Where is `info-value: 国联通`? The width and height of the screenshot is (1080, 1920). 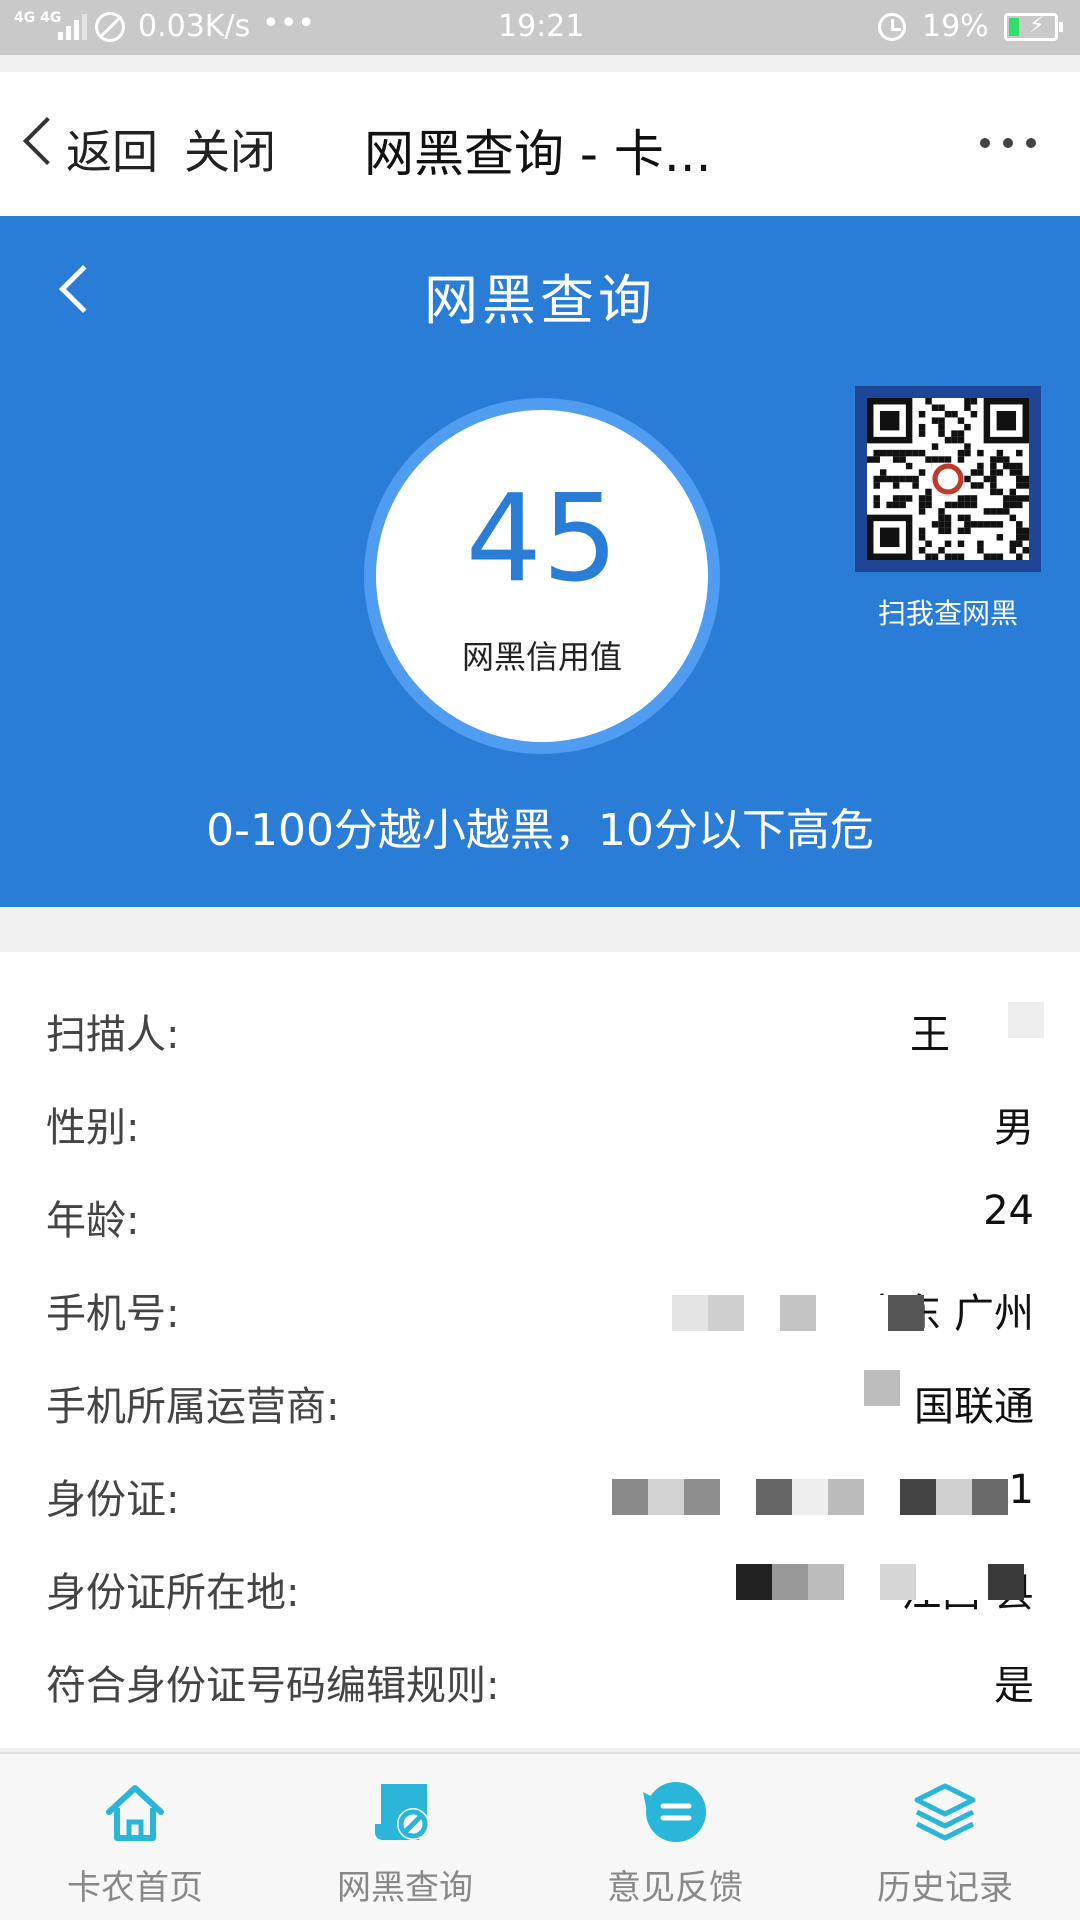
info-value: 国联通 is located at coordinates (974, 1407).